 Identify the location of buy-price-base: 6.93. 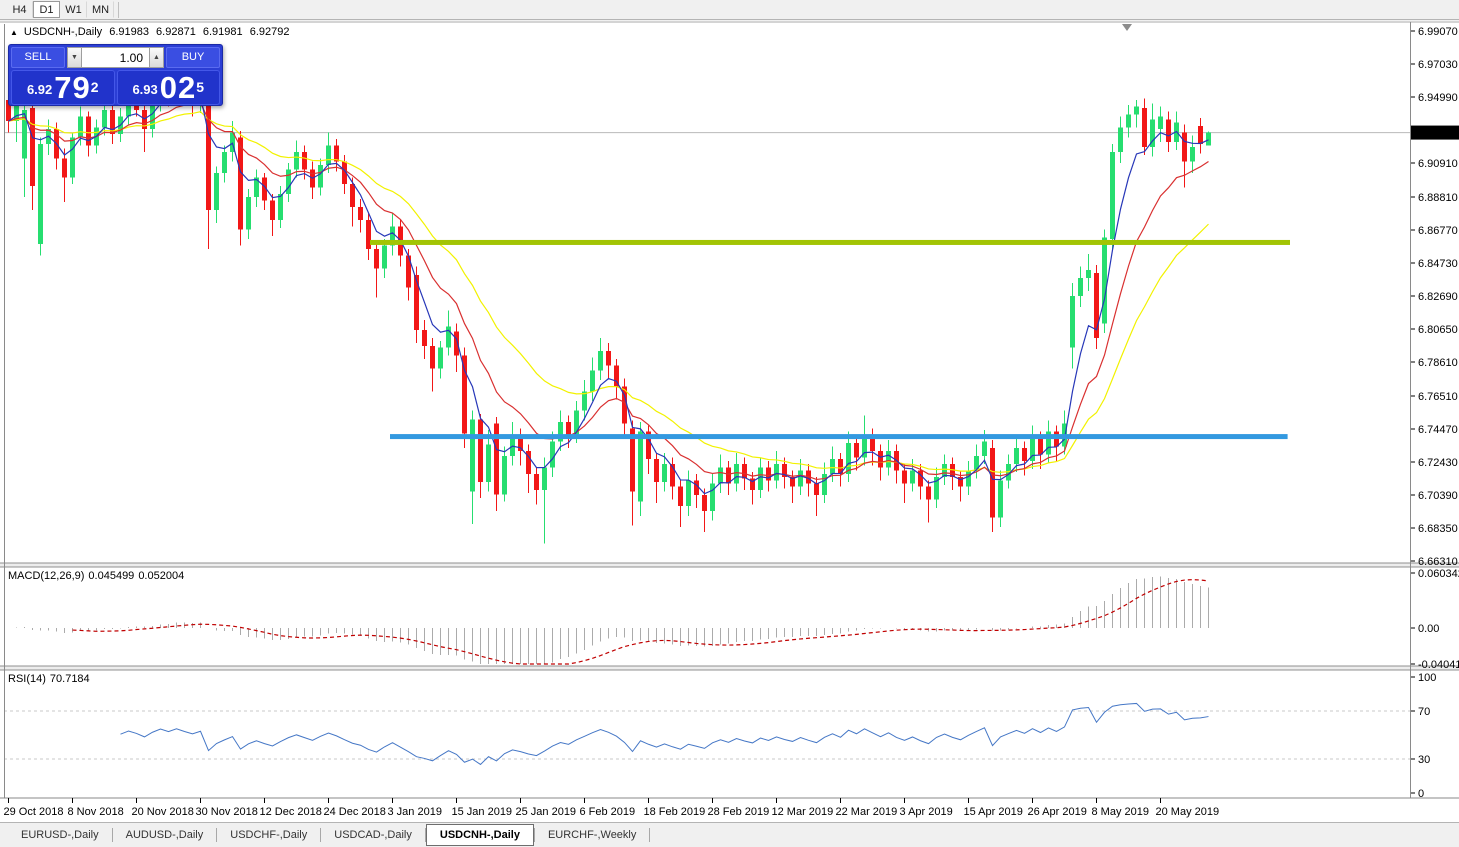
(145, 89).